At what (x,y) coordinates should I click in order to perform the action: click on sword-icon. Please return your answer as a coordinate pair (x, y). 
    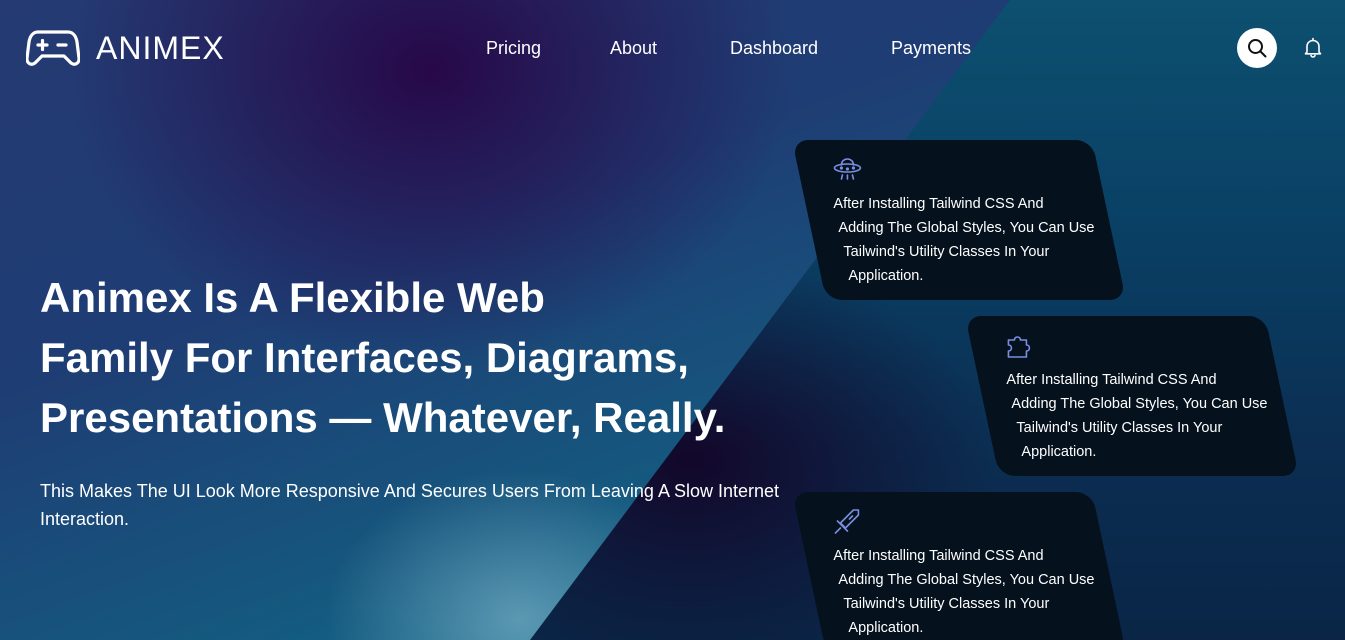
    Looking at the image, I should click on (847, 521).